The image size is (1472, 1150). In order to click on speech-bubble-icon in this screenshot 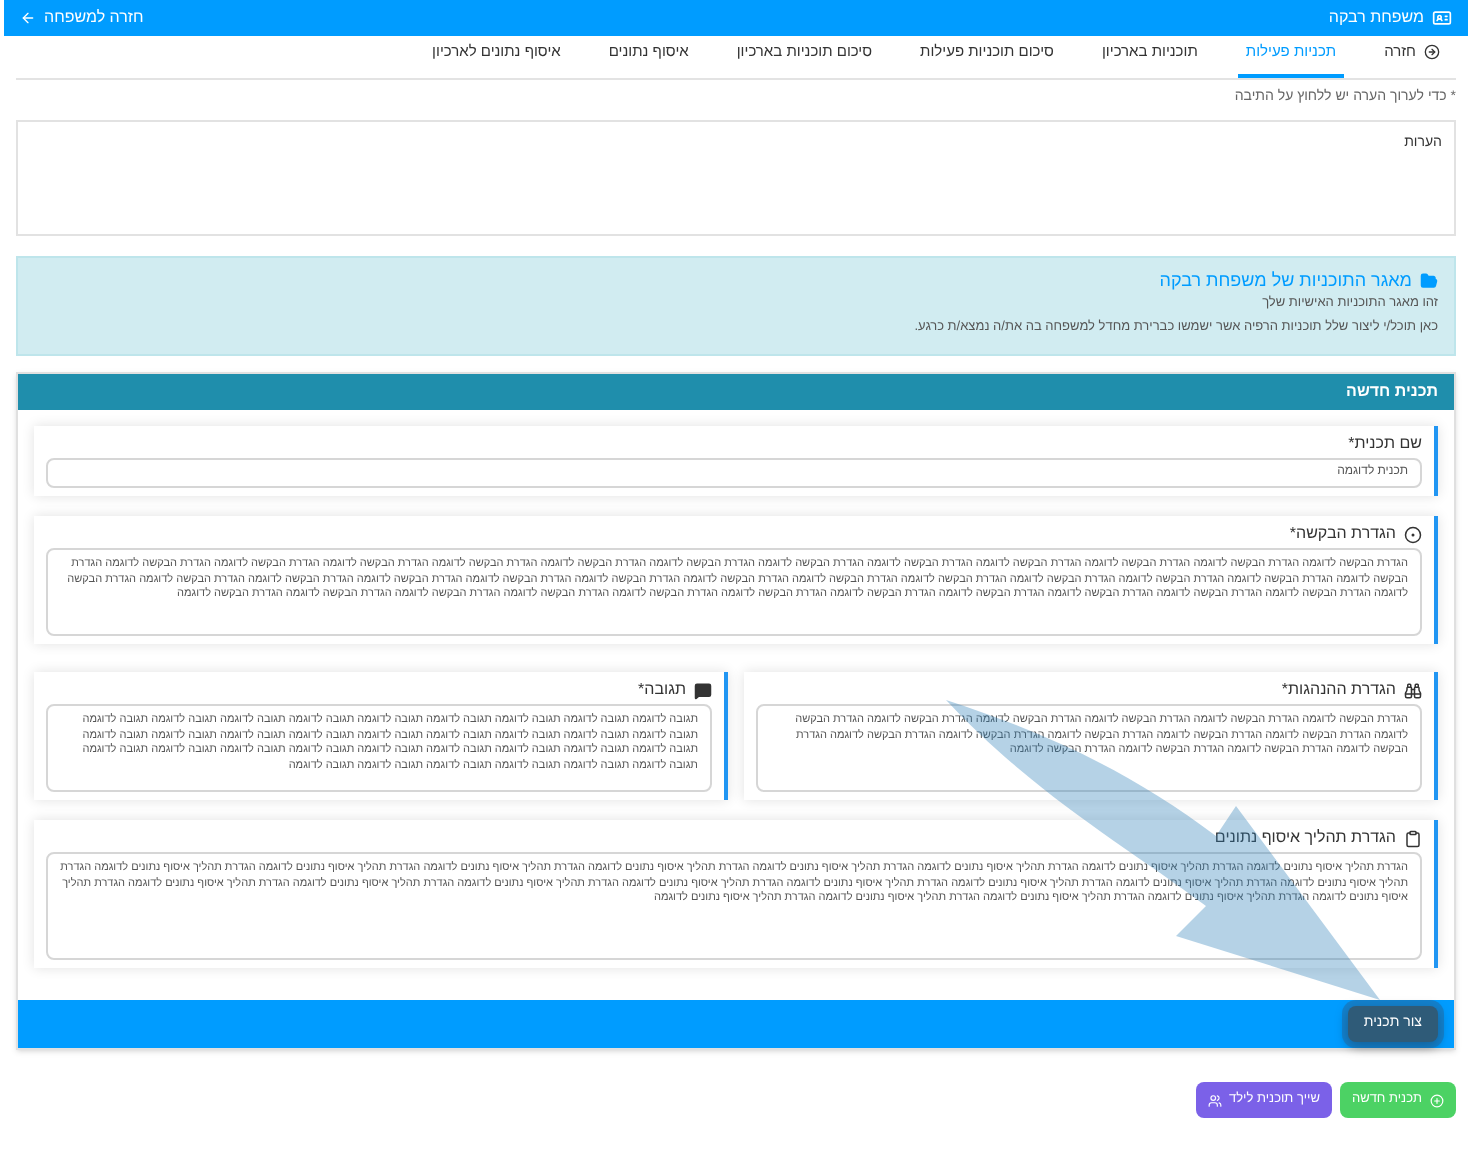, I will do `click(703, 690)`.